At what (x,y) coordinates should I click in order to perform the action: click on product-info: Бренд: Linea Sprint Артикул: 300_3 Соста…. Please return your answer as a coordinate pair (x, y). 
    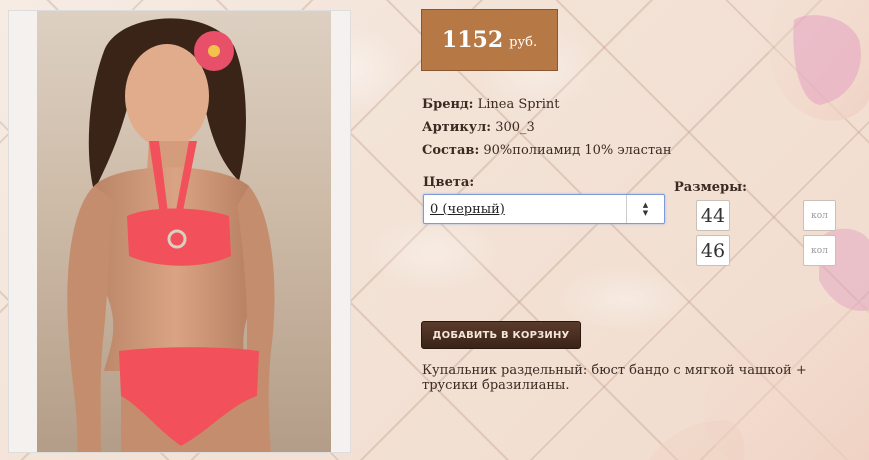
    Looking at the image, I should click on (547, 127).